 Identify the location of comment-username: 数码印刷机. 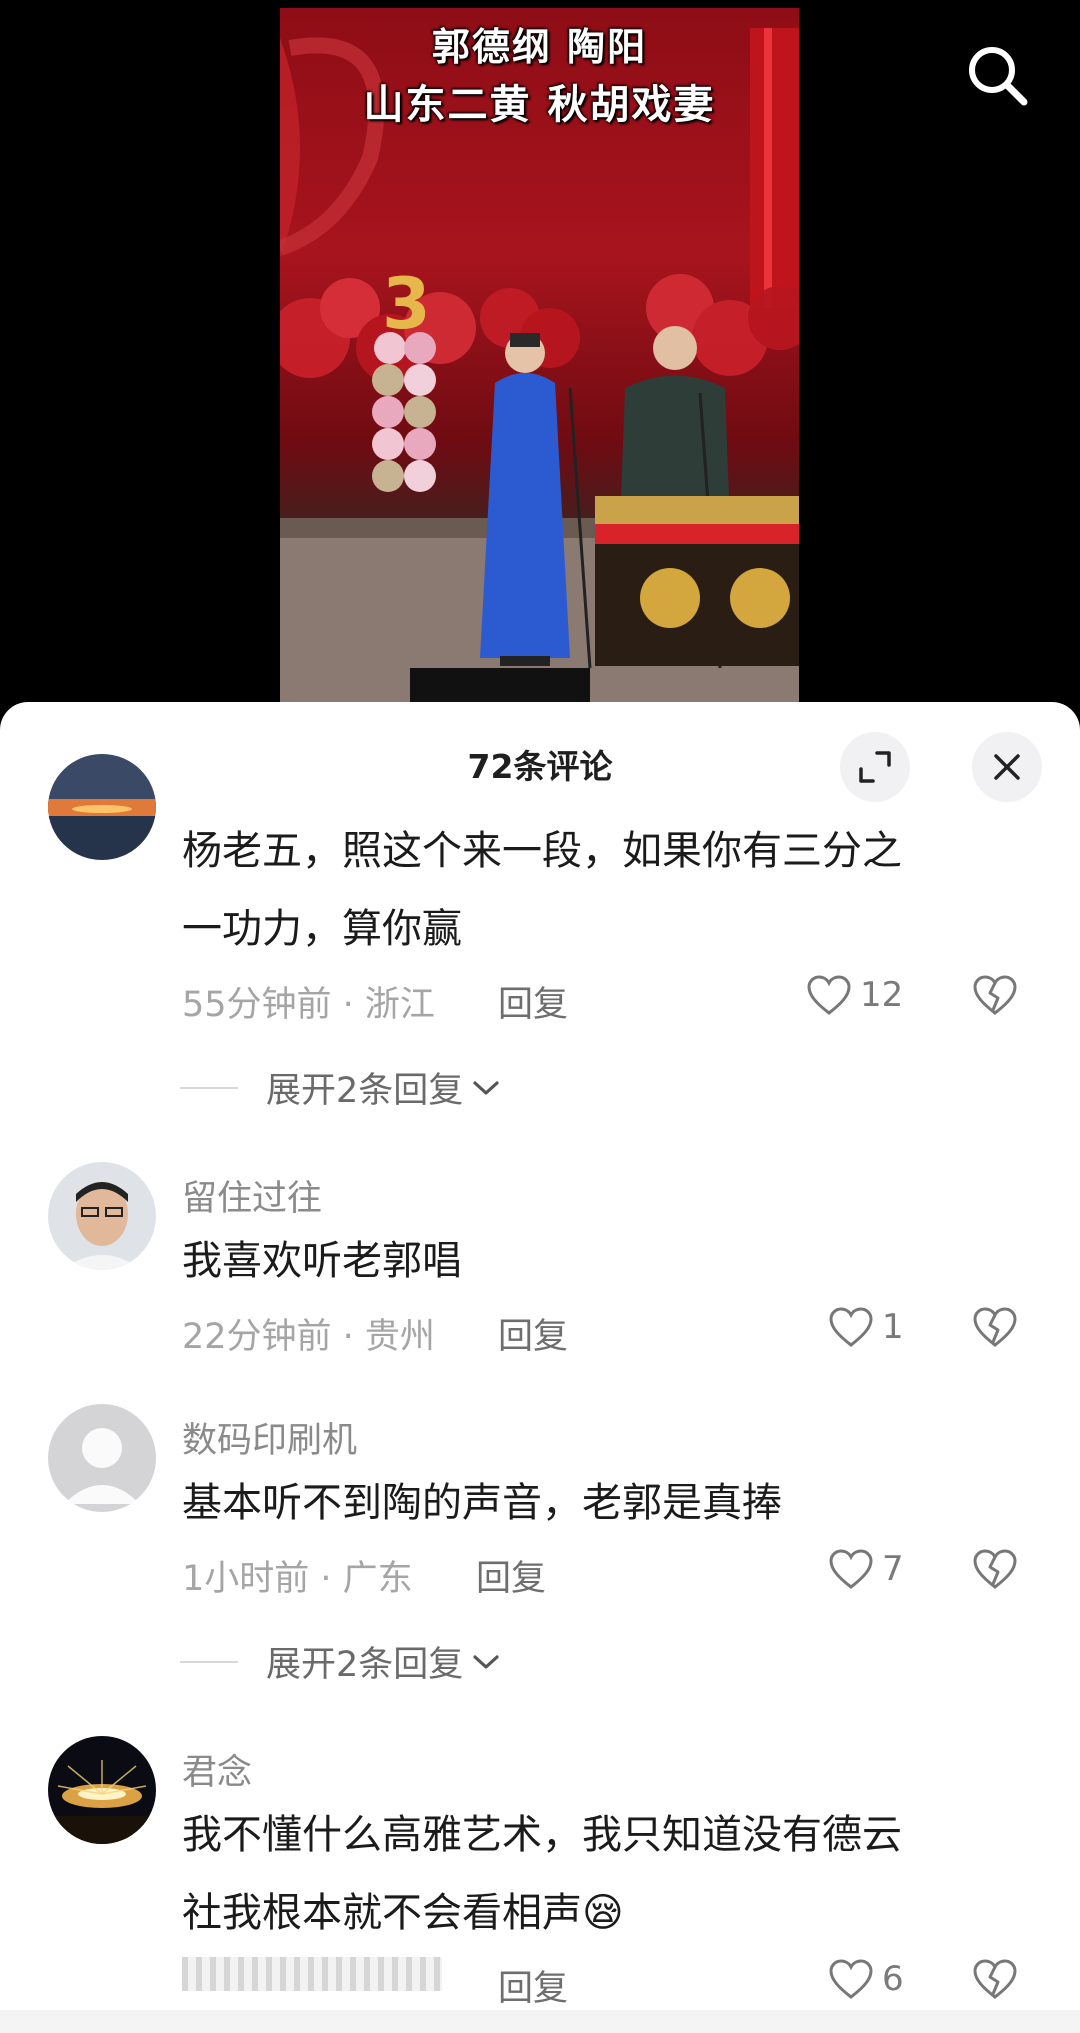
(269, 1437).